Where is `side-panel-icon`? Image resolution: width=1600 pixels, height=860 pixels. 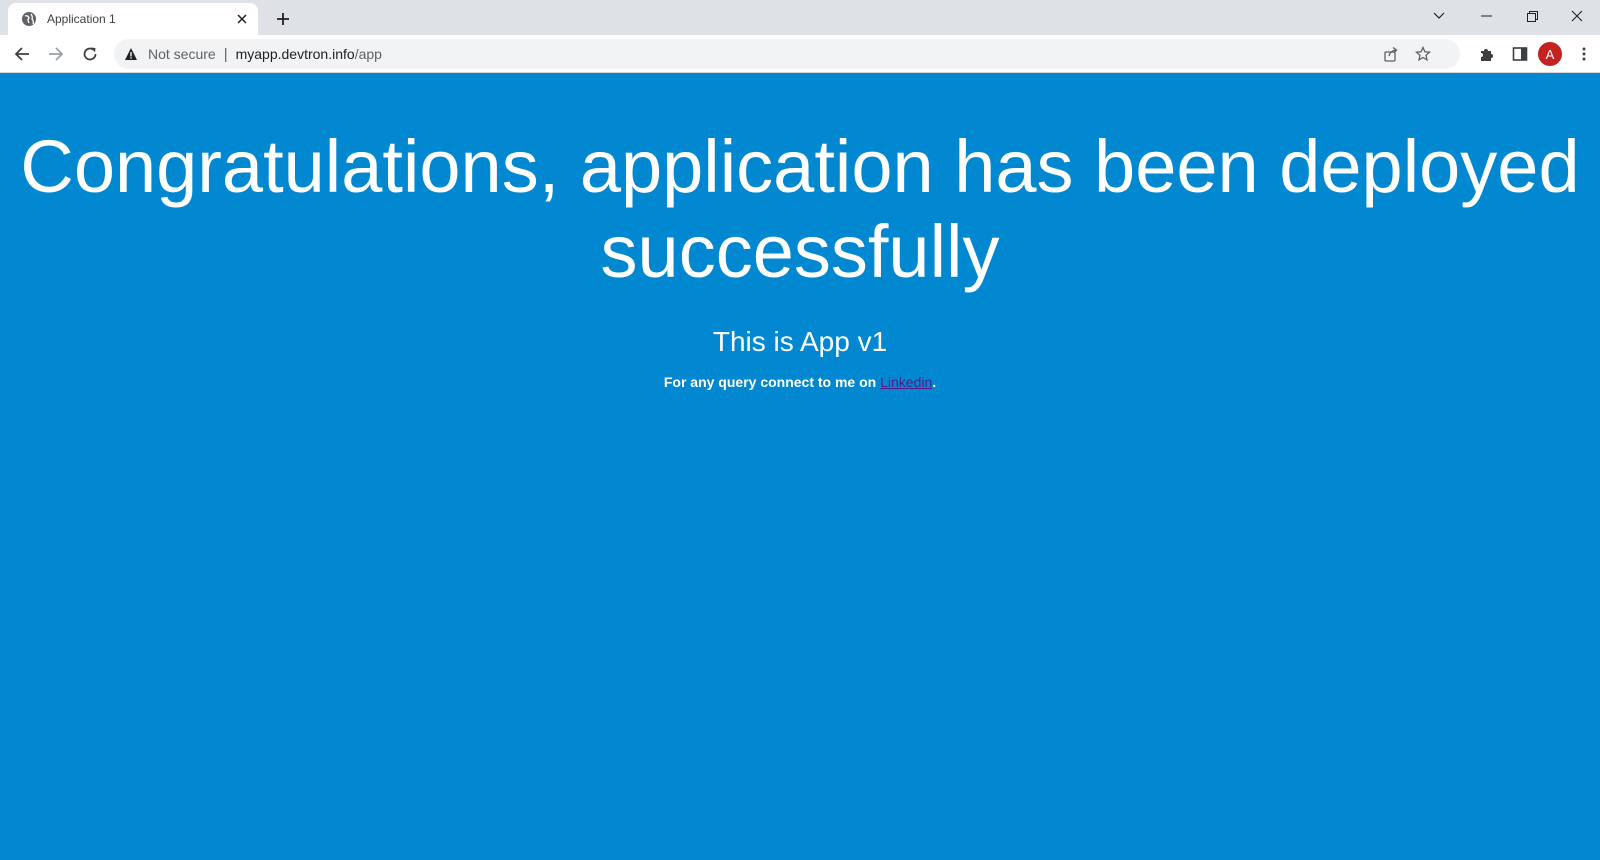 side-panel-icon is located at coordinates (1520, 54).